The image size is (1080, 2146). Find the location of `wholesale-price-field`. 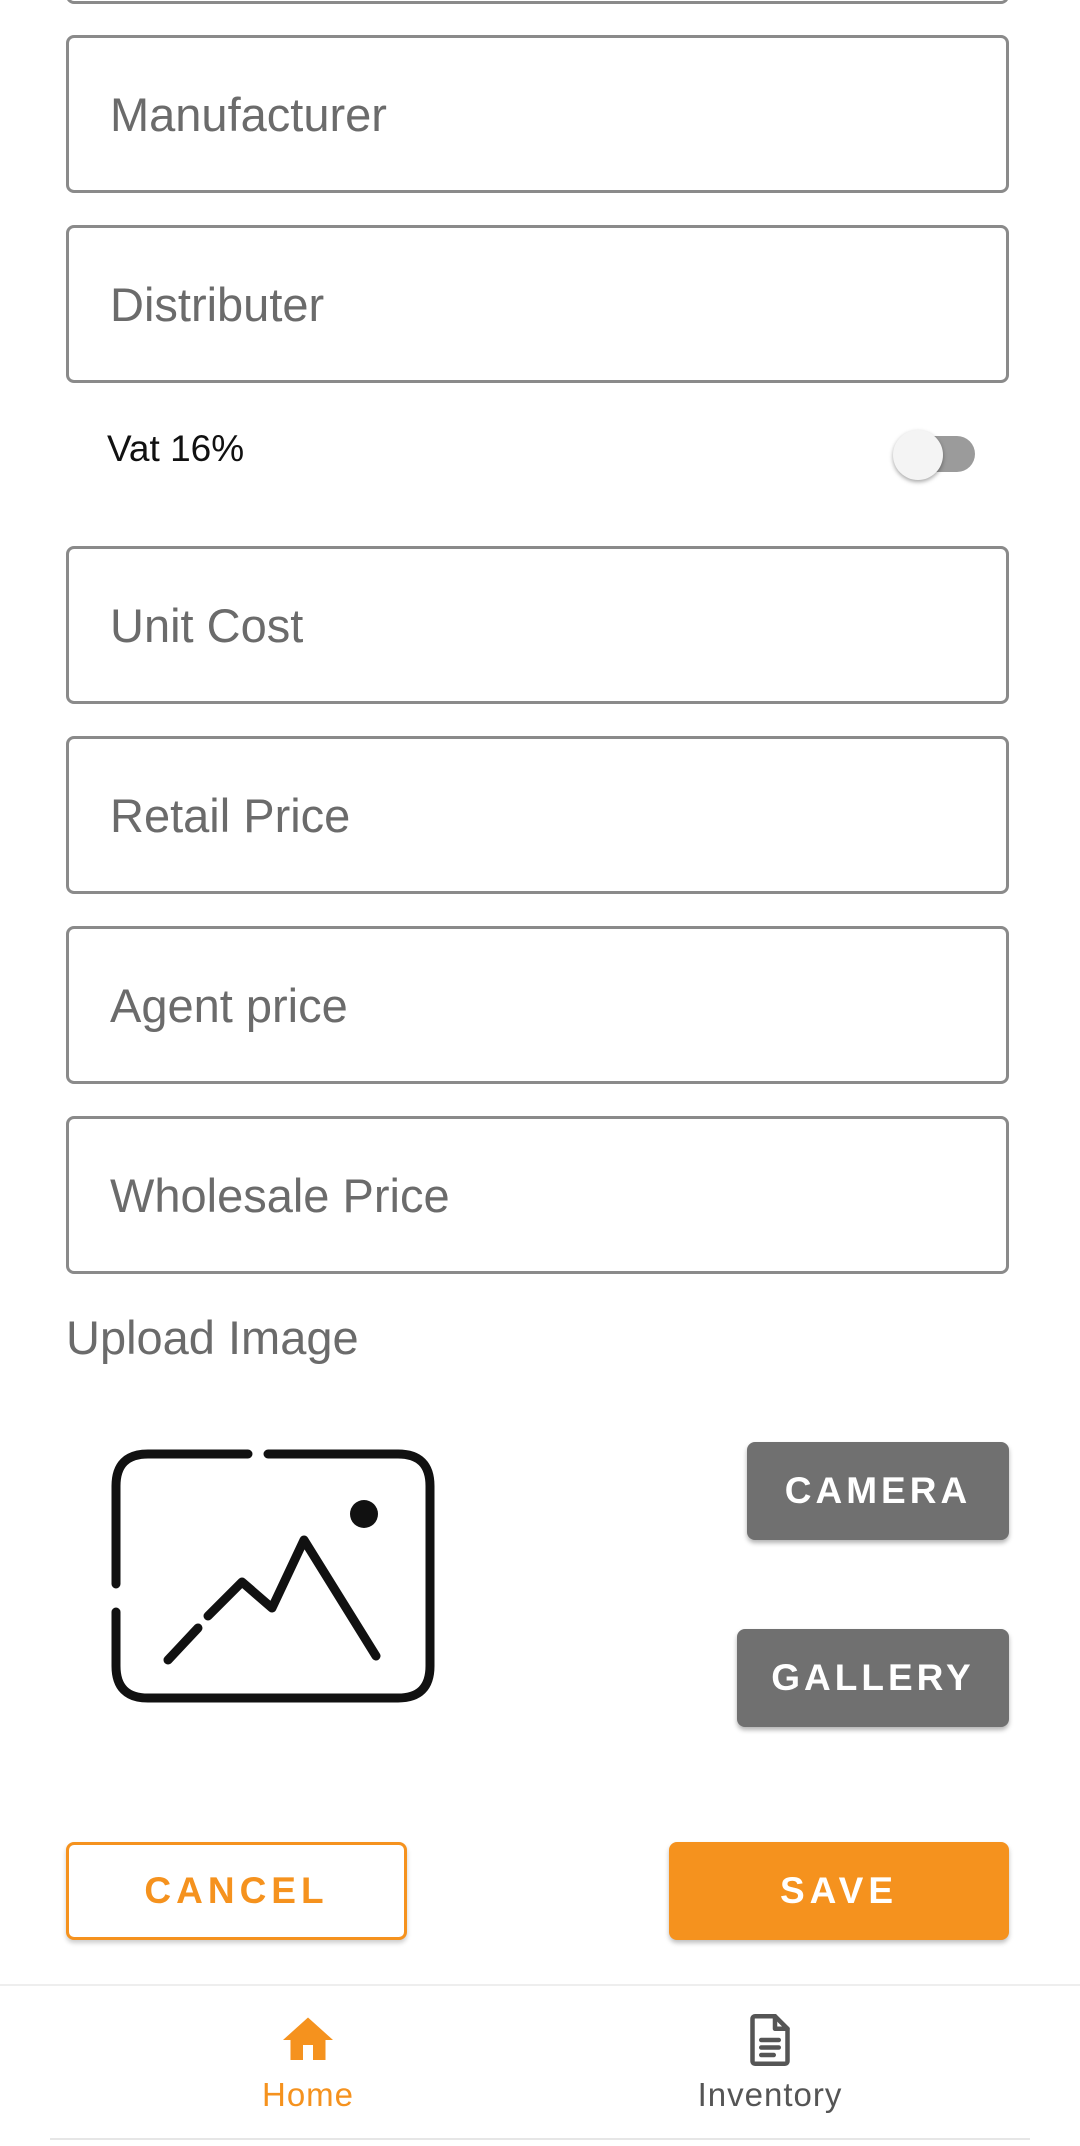

wholesale-price-field is located at coordinates (537, 1195).